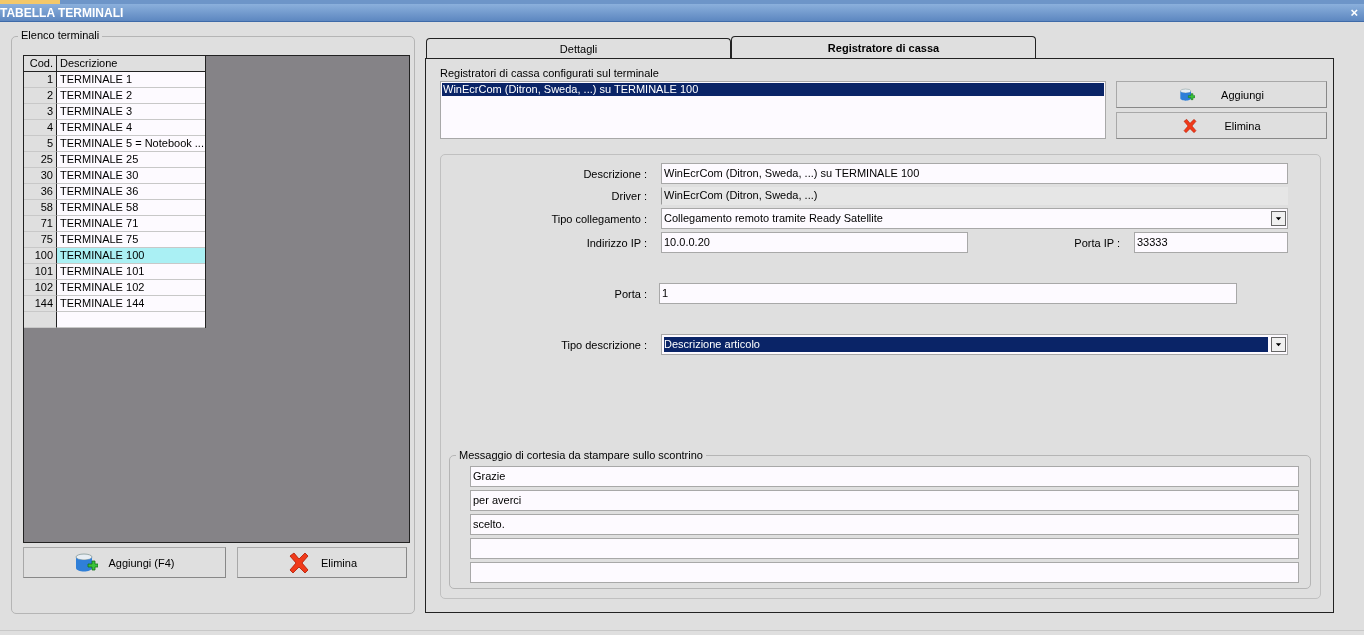 The height and width of the screenshot is (635, 1364). What do you see at coordinates (124, 562) in the screenshot?
I see `add-button: Aggiungi (F4)` at bounding box center [124, 562].